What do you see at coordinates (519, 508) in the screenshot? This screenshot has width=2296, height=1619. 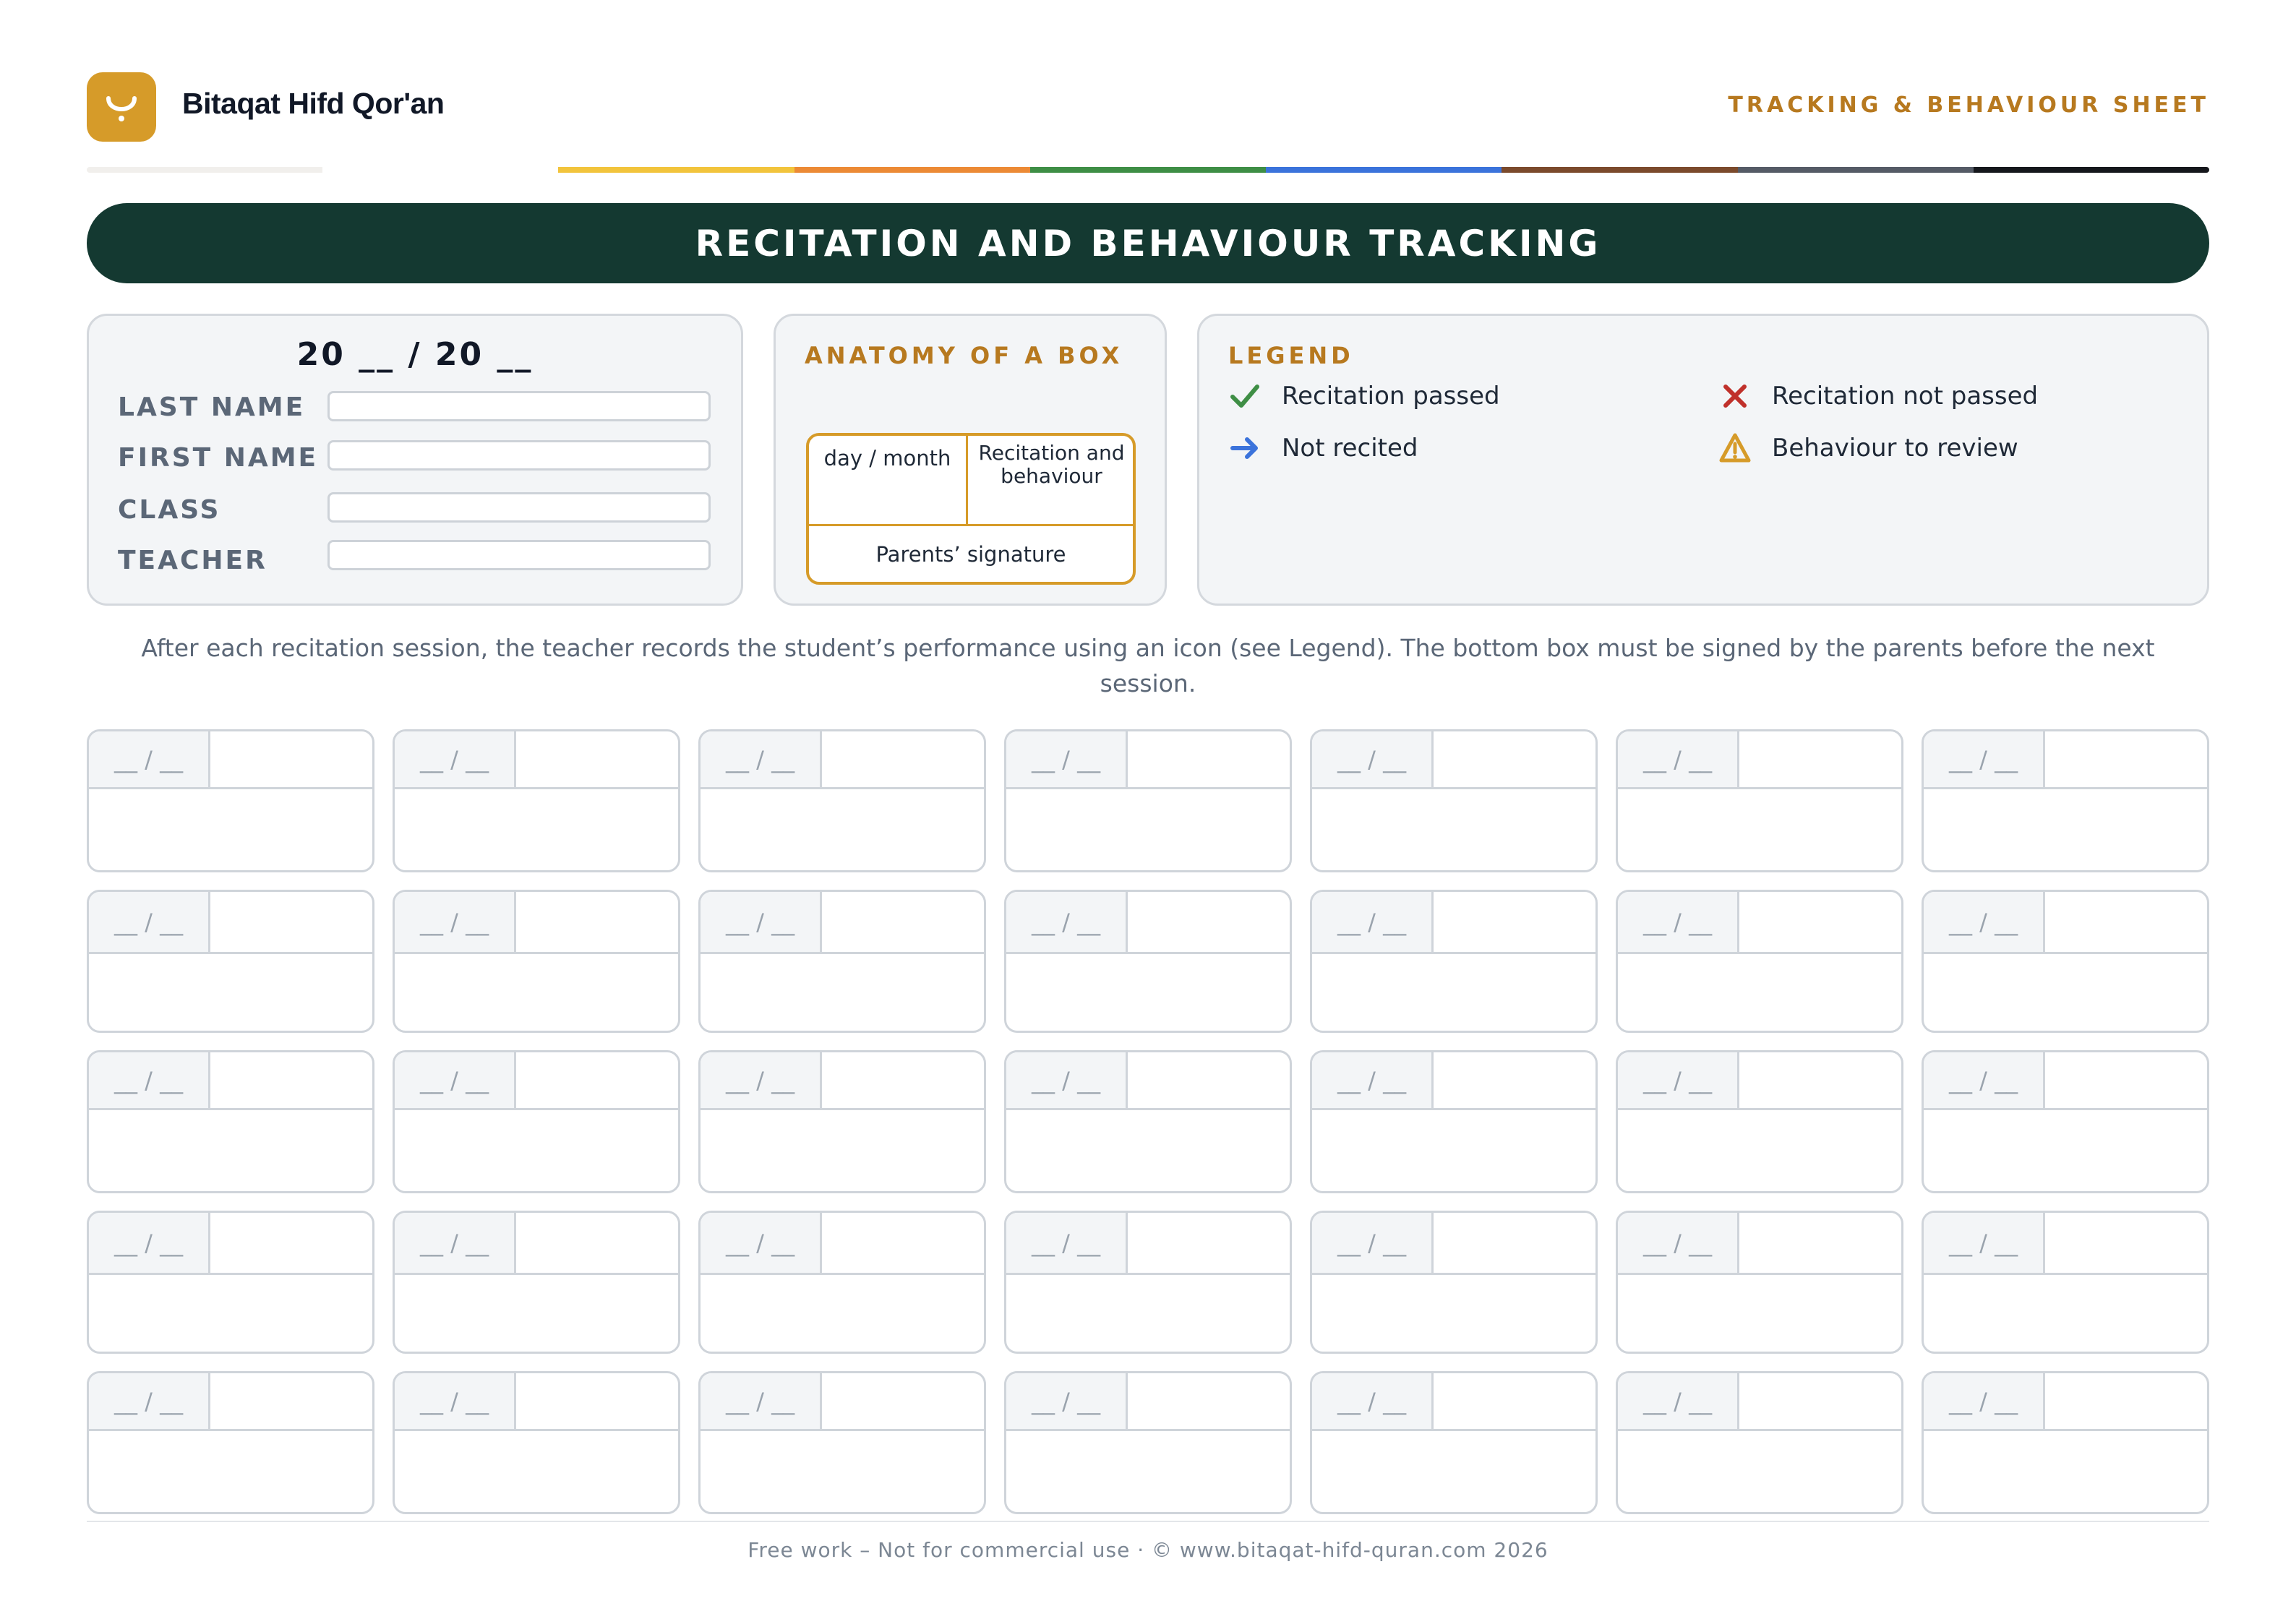 I see `class-field` at bounding box center [519, 508].